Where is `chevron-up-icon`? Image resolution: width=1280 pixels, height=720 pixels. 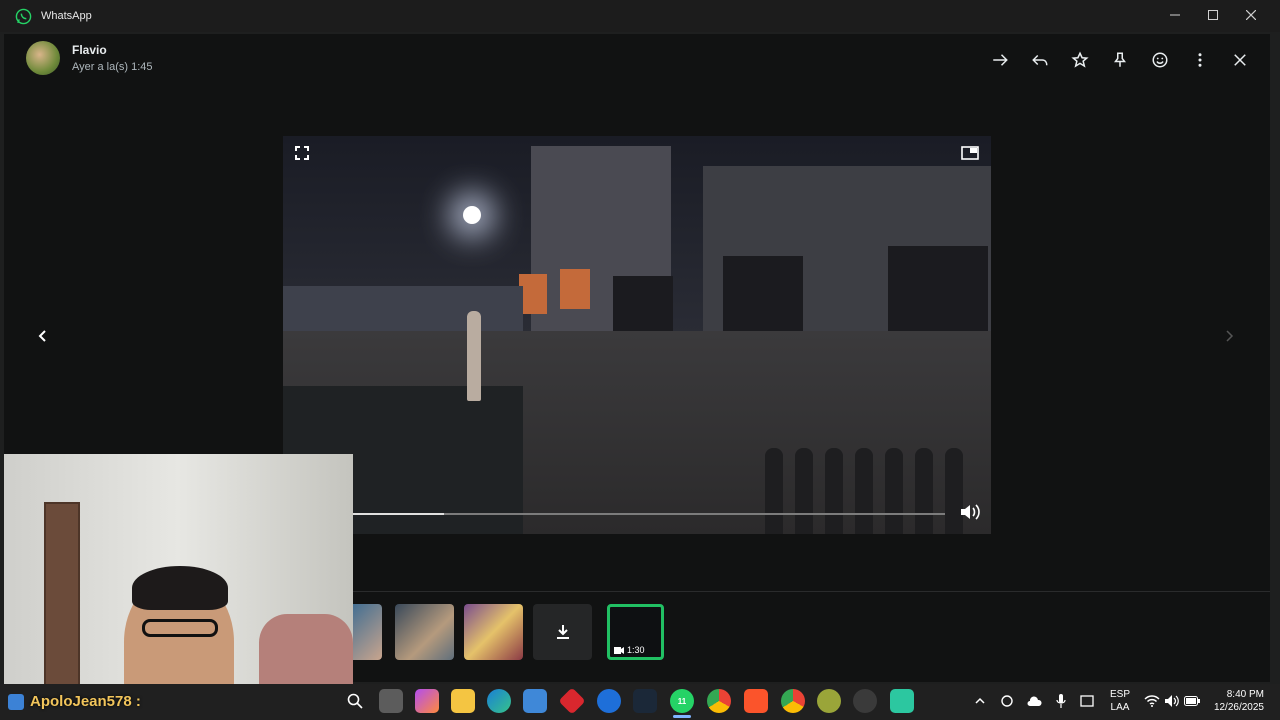
chevron-up-icon is located at coordinates (980, 701).